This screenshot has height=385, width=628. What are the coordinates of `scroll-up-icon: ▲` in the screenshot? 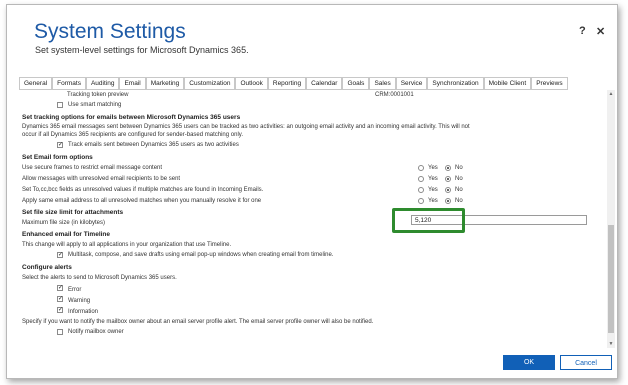 It's located at (611, 94).